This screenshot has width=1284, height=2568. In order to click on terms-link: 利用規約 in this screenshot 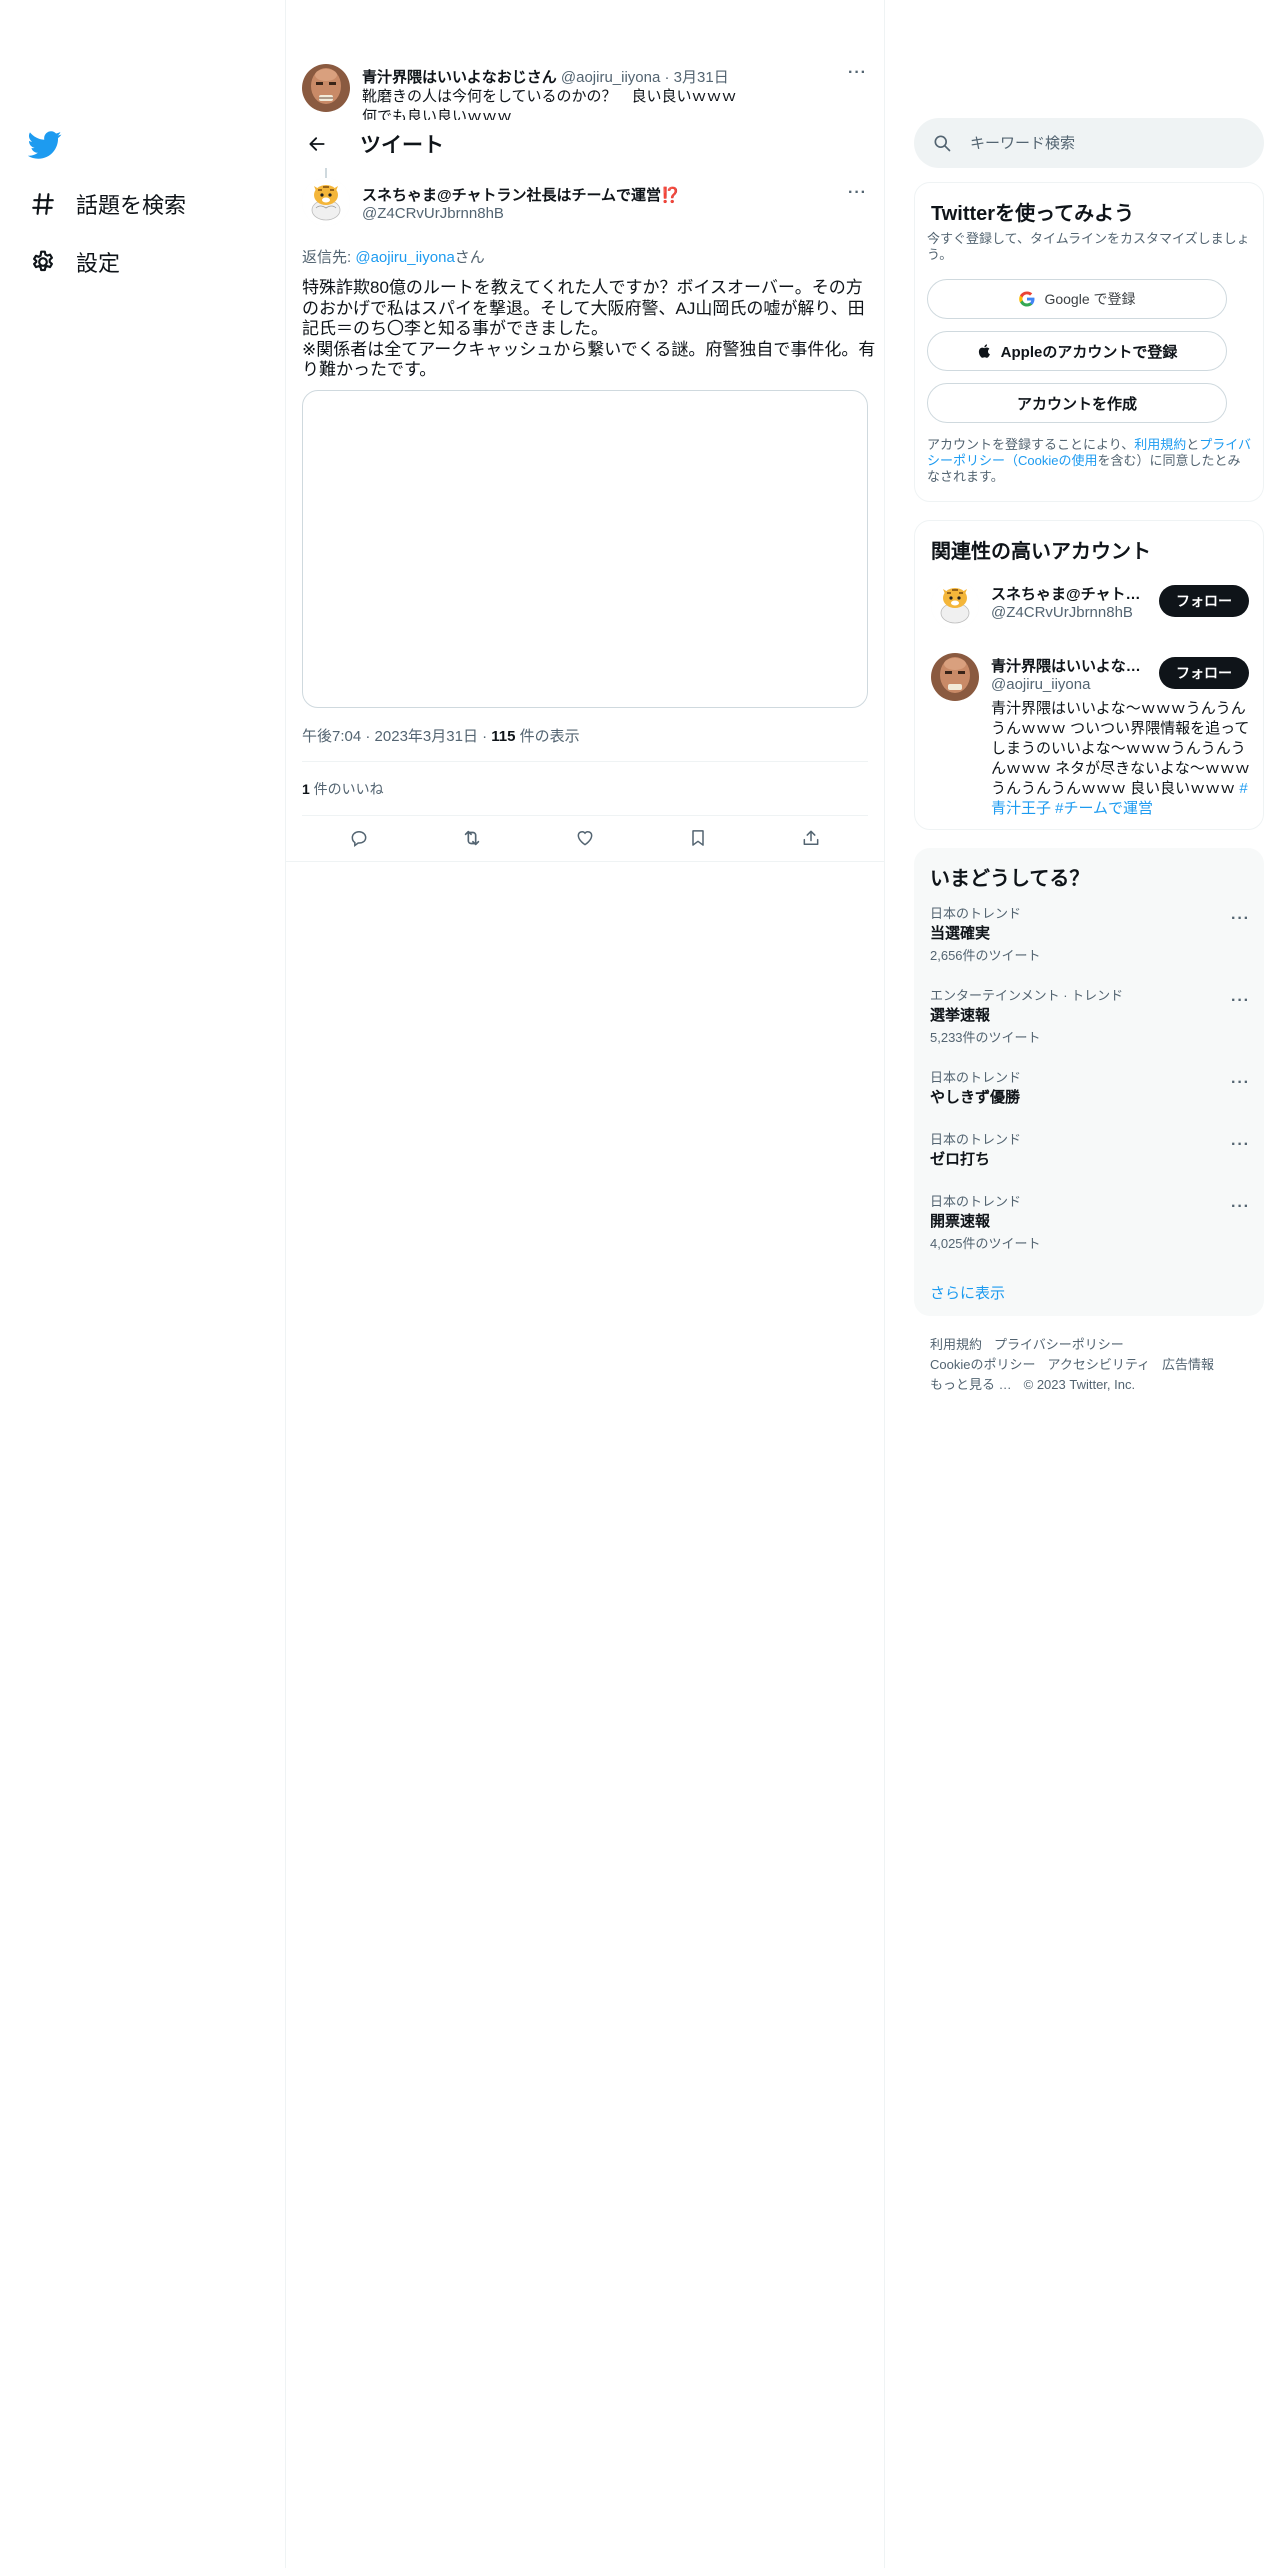, I will do `click(1160, 444)`.